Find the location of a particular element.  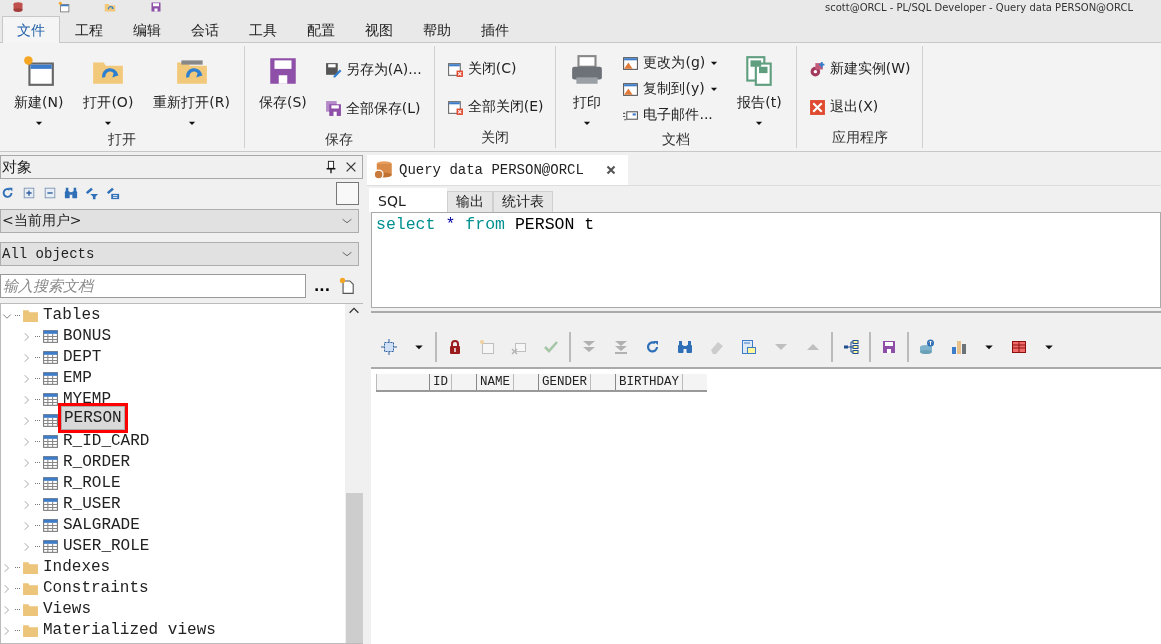

editor-tab: 统计表 is located at coordinates (522, 201).